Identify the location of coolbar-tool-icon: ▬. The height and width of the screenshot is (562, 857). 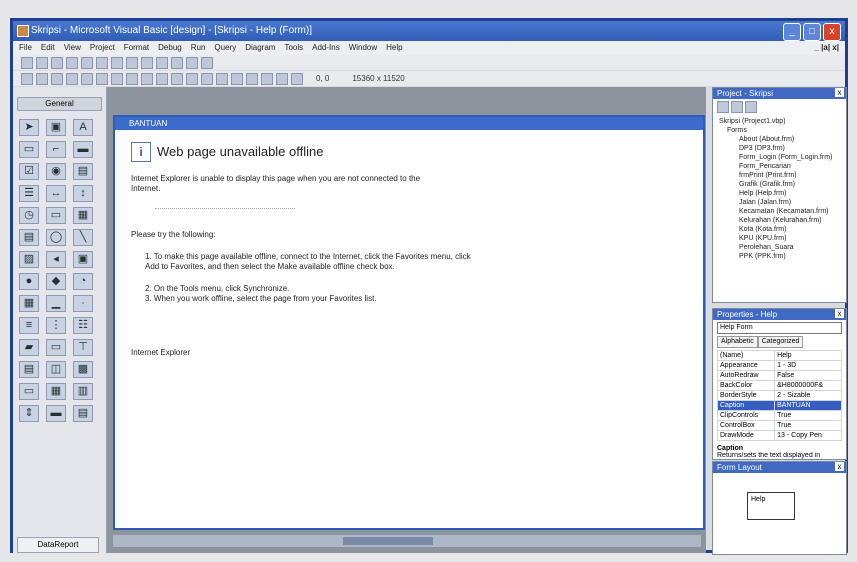
(56, 413).